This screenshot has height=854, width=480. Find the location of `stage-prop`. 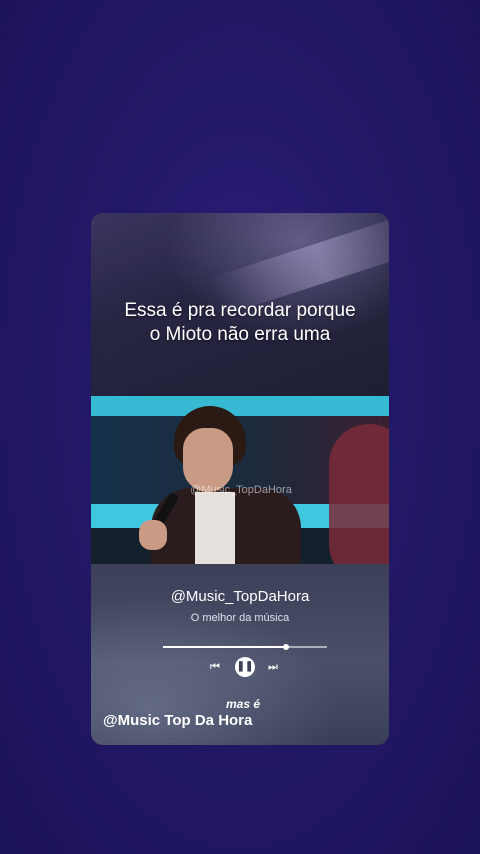

stage-prop is located at coordinates (359, 494).